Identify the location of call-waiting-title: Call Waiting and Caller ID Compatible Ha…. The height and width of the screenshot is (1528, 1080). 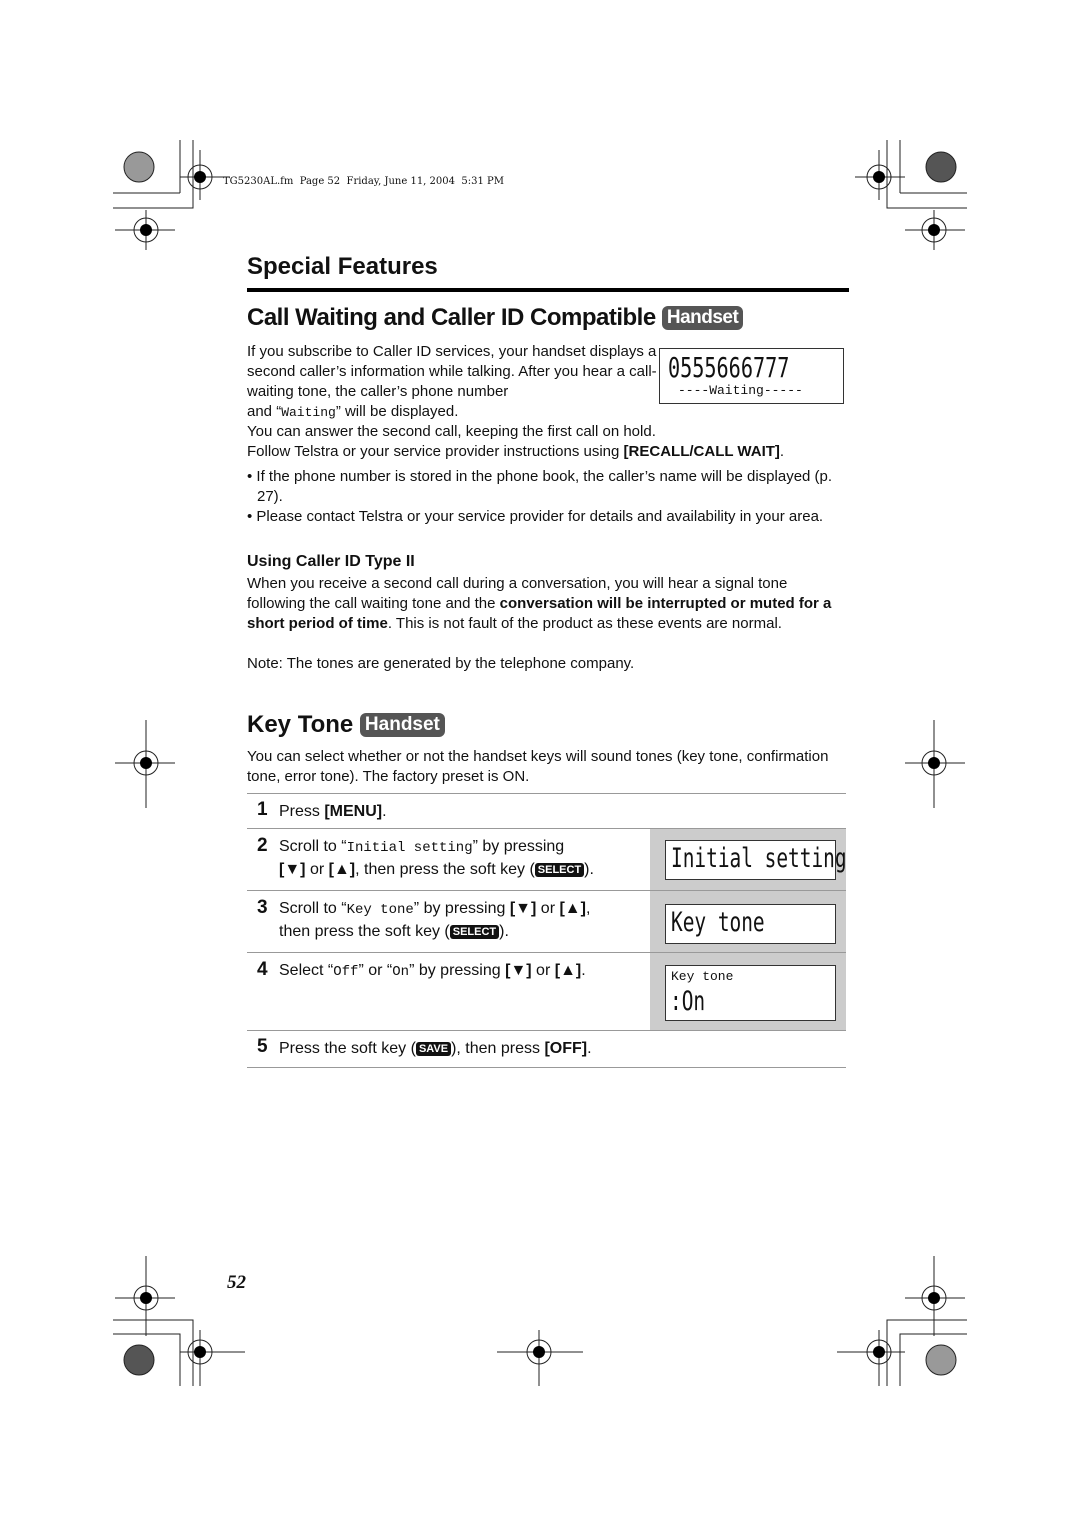
(495, 318).